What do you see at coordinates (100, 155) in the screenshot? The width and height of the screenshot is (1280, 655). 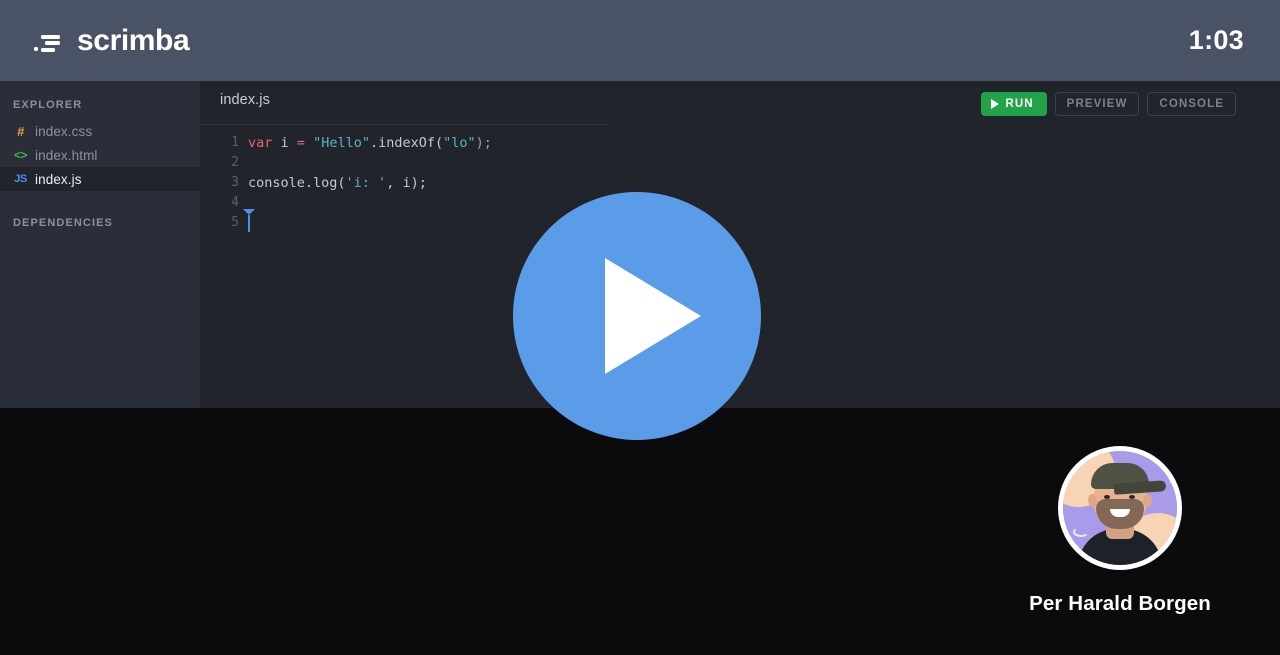 I see `sidebar-item-index-html: <> index.html` at bounding box center [100, 155].